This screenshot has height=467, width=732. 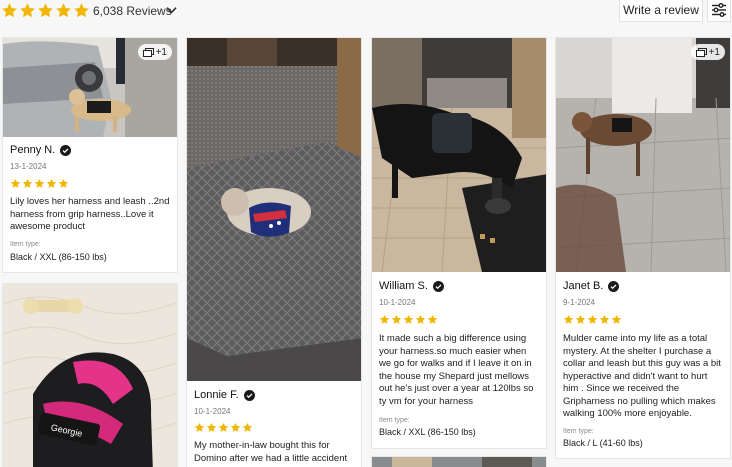 I want to click on reviewer-name: Penny N., so click(x=33, y=150).